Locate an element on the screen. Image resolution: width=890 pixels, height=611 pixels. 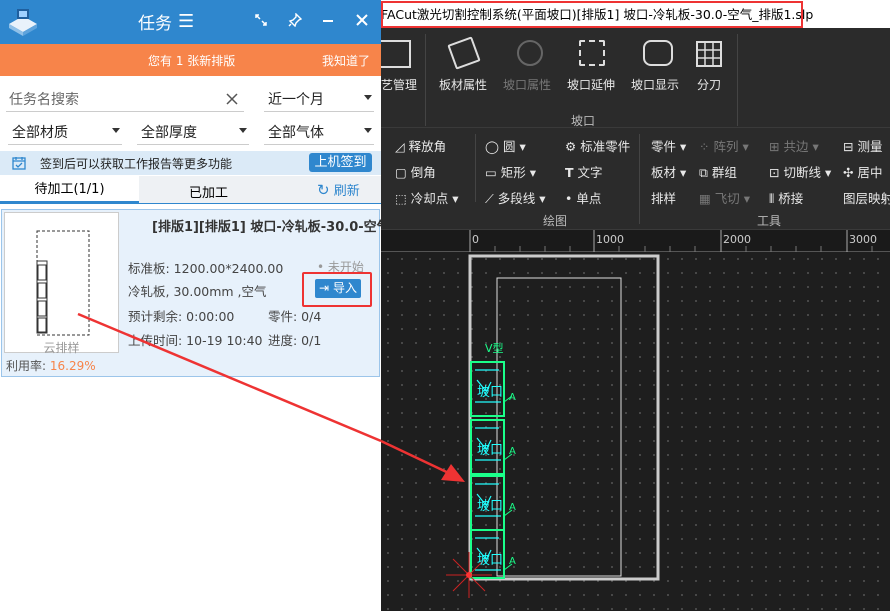
annotation-arrow-left is located at coordinates (229, 377).